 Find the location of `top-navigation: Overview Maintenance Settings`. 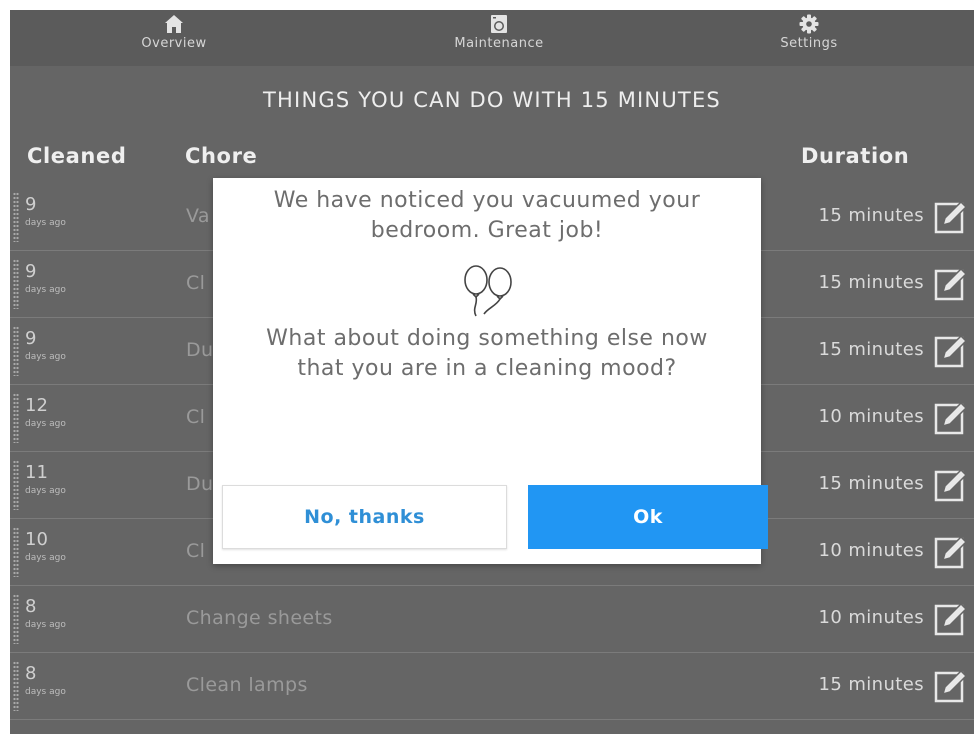

top-navigation: Overview Maintenance Settings is located at coordinates (492, 38).